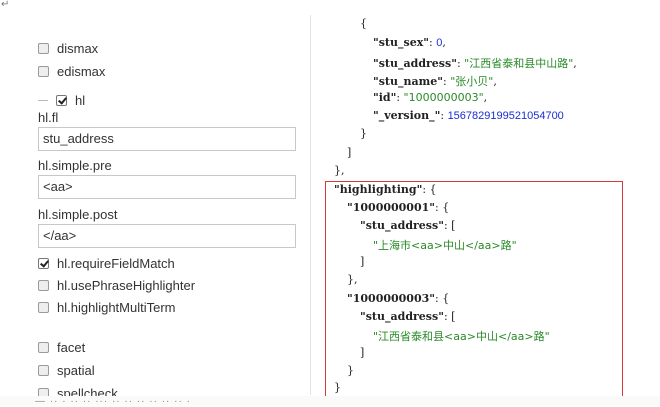 This screenshot has width=660, height=407. What do you see at coordinates (363, 23) in the screenshot?
I see `json-open-brace: {` at bounding box center [363, 23].